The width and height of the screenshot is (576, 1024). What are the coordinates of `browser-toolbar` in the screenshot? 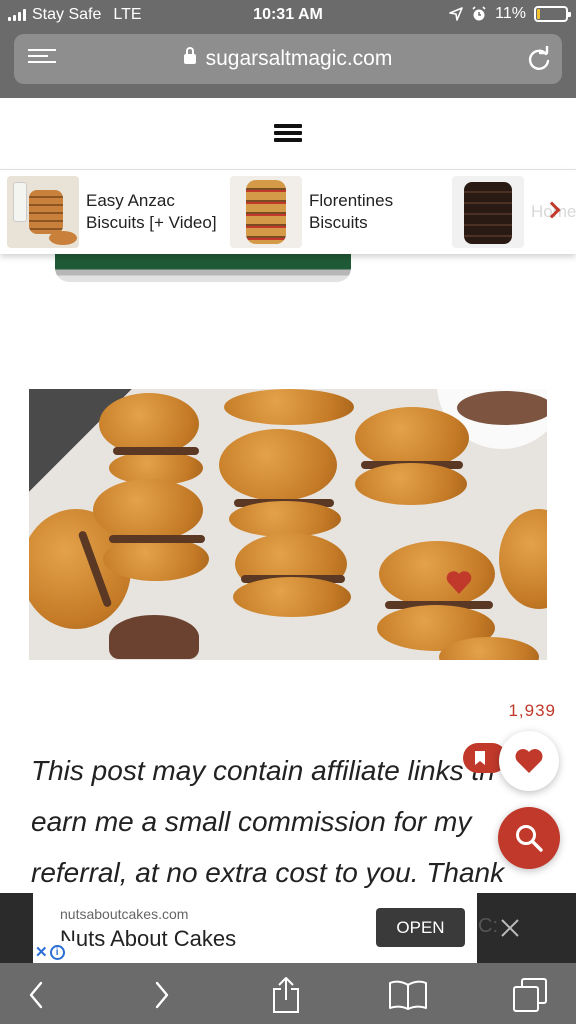 It's located at (288, 993).